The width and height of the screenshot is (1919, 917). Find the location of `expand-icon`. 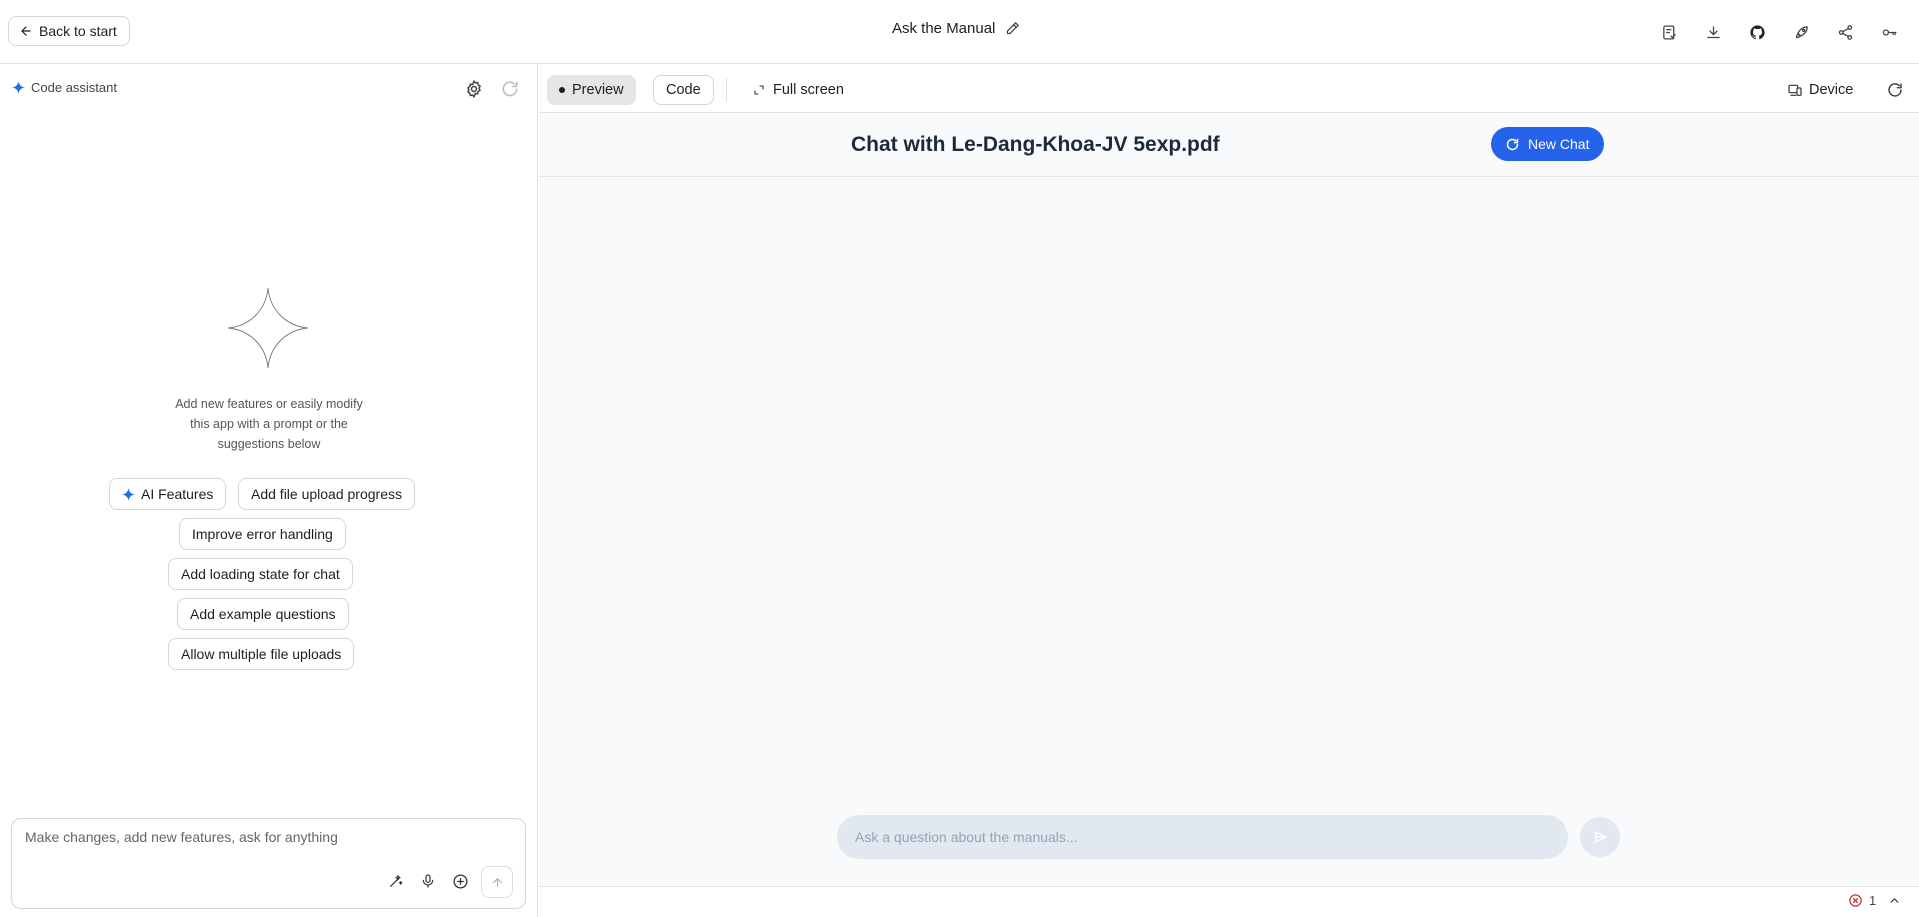

expand-icon is located at coordinates (759, 90).